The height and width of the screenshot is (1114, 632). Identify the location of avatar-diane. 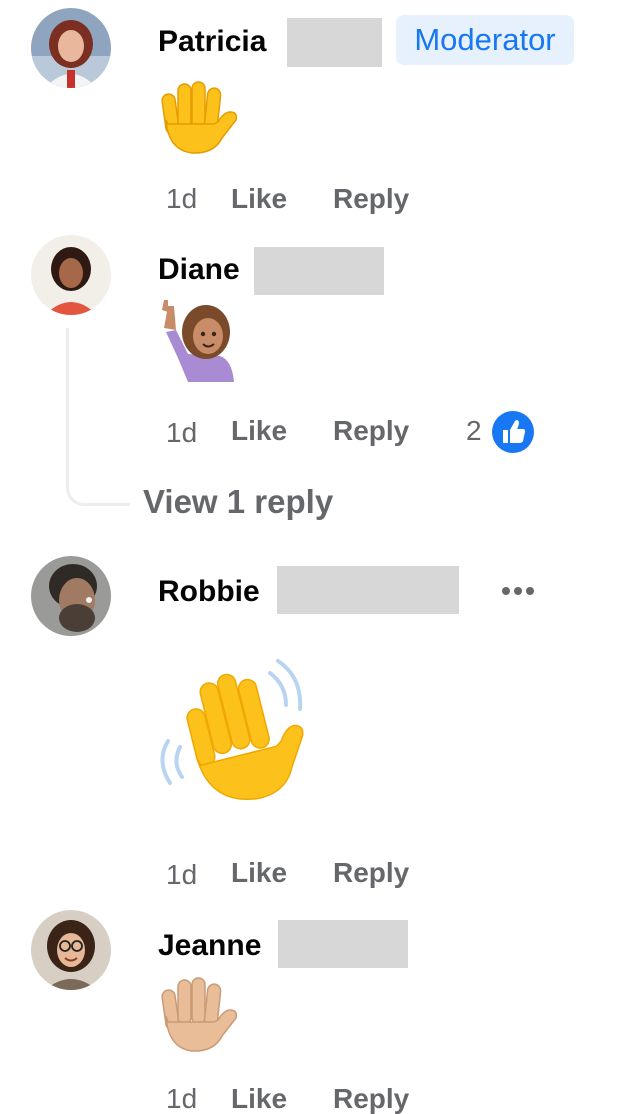
(71, 275).